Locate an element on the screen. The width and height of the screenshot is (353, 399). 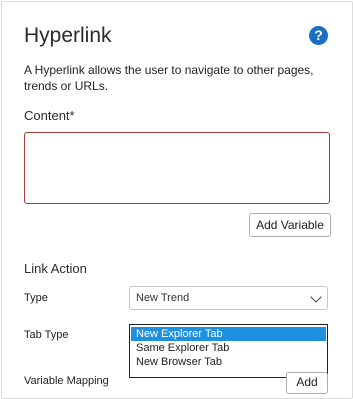
panel-title: Hyperlink is located at coordinates (68, 35).